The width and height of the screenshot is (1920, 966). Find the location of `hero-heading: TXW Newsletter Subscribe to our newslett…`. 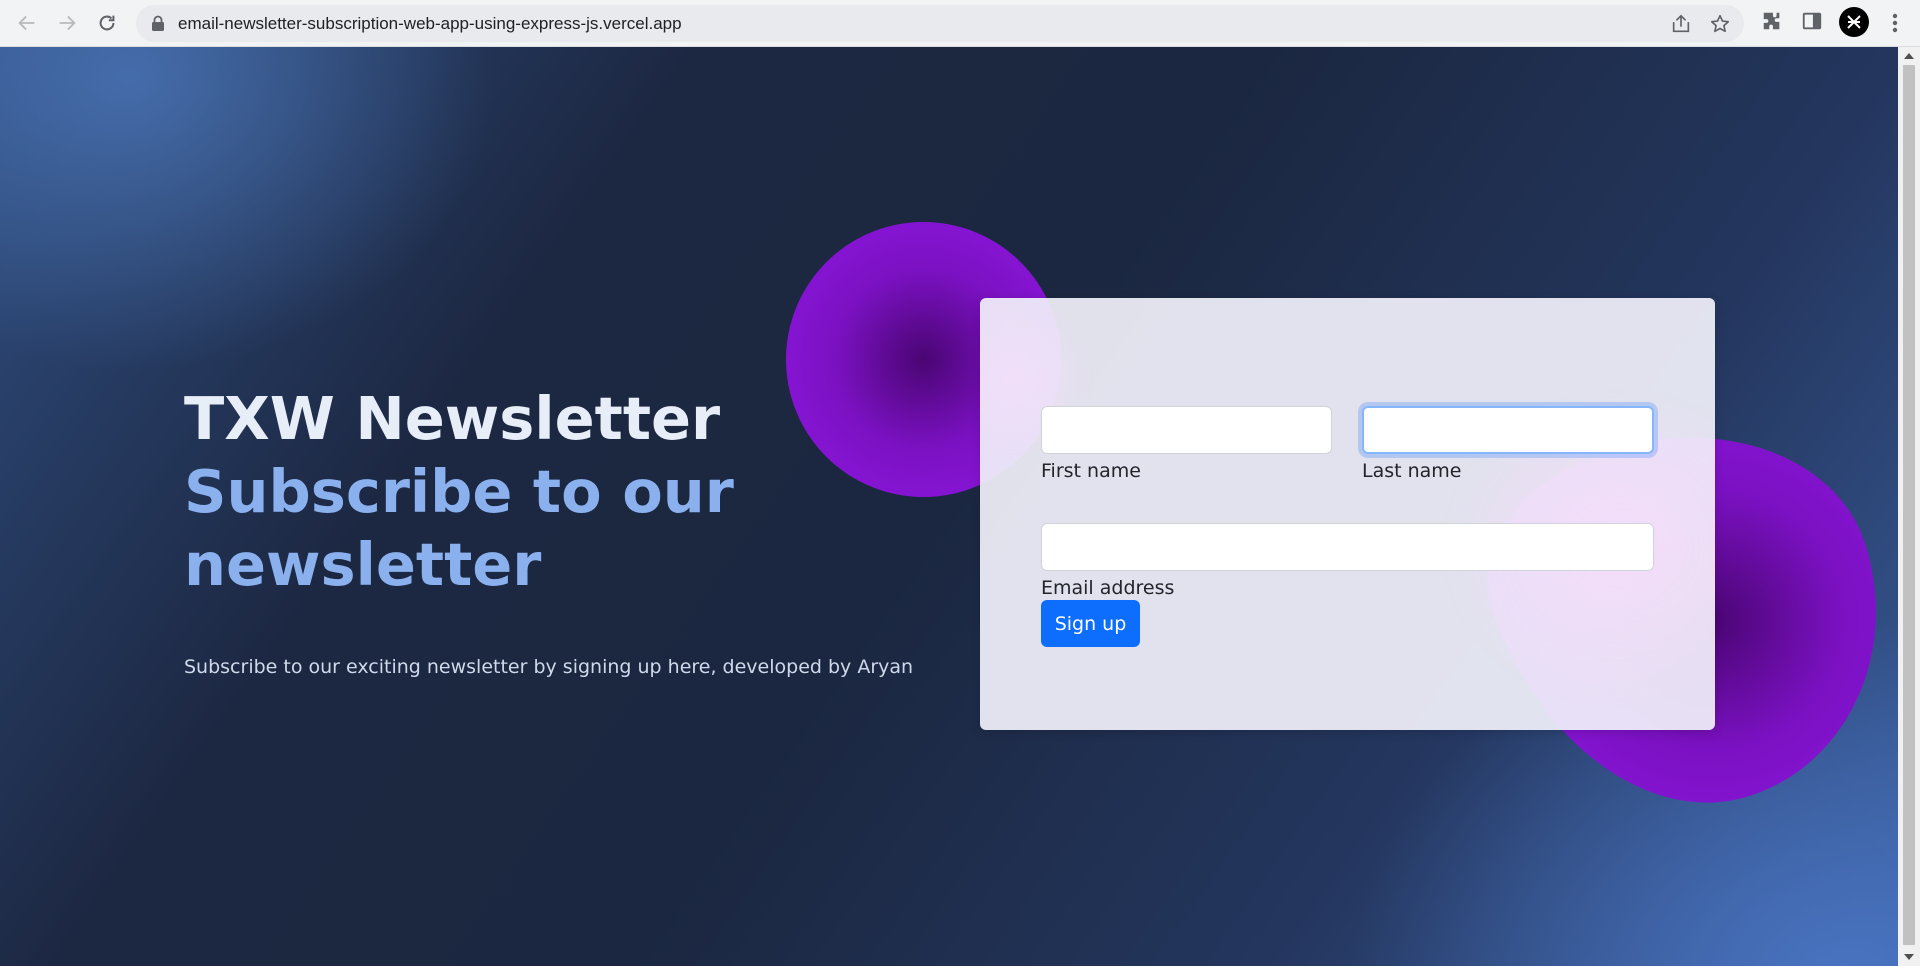

hero-heading: TXW Newsletter Subscribe to our newslett… is located at coordinates (534, 491).